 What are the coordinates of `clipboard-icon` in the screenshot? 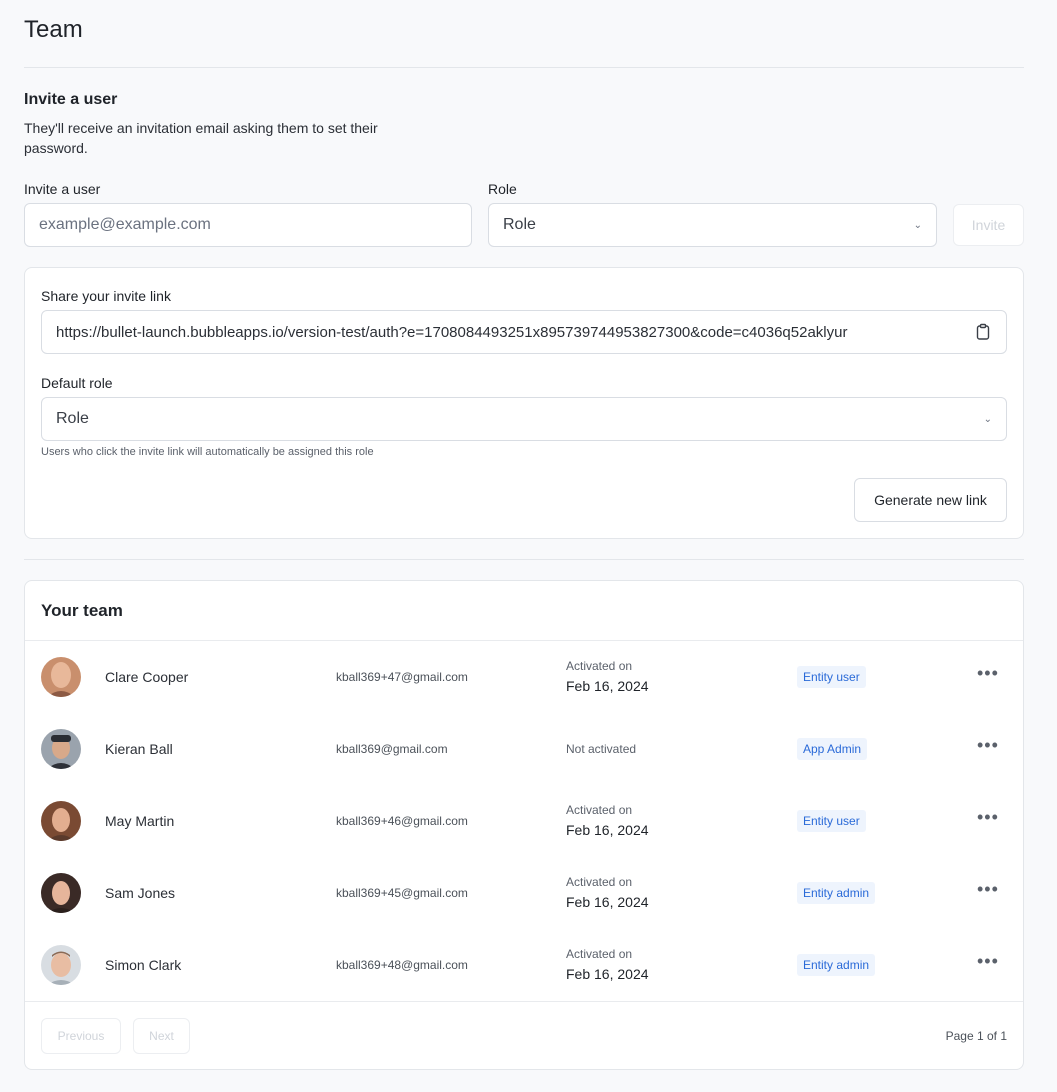 It's located at (983, 332).